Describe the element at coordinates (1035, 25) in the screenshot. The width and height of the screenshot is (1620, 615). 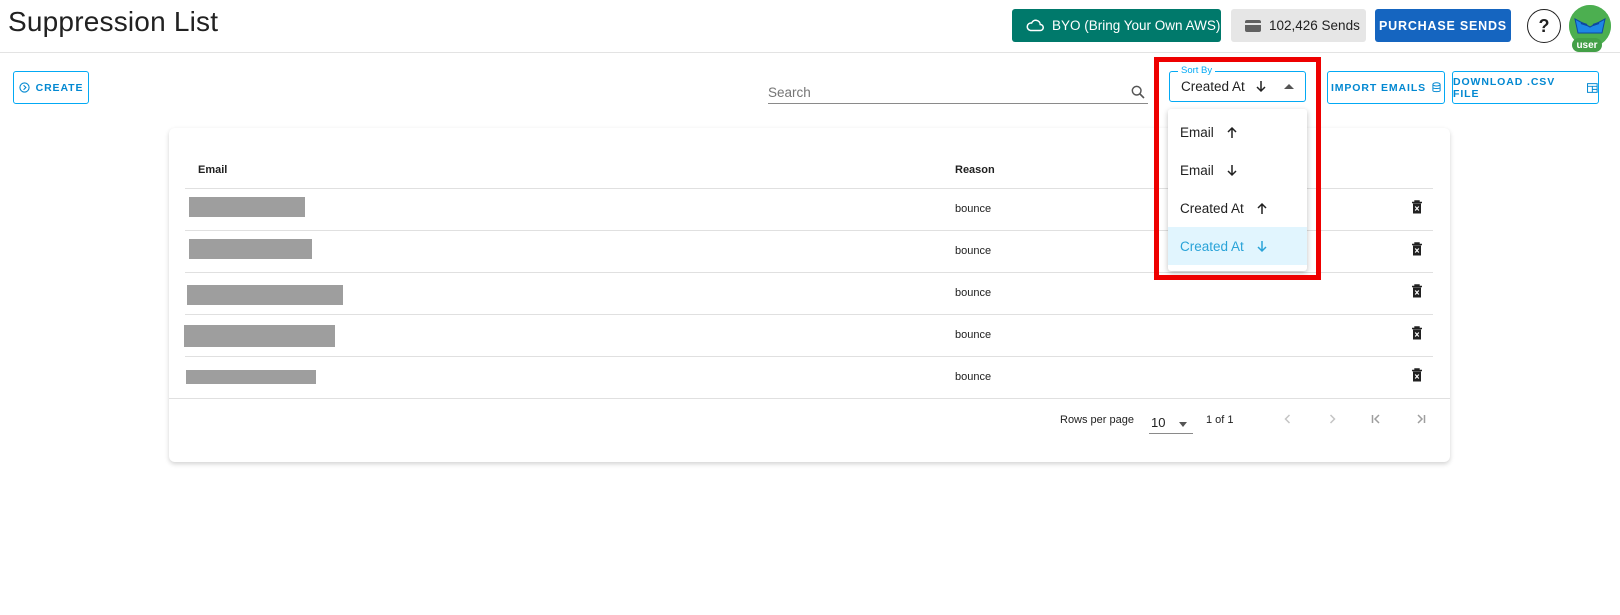
I see `cloud-icon` at that location.